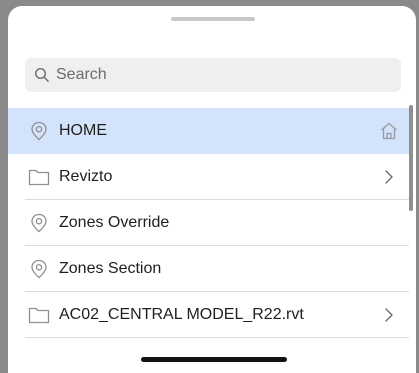 Image resolution: width=419 pixels, height=373 pixels. I want to click on row-divider, so click(217, 337).